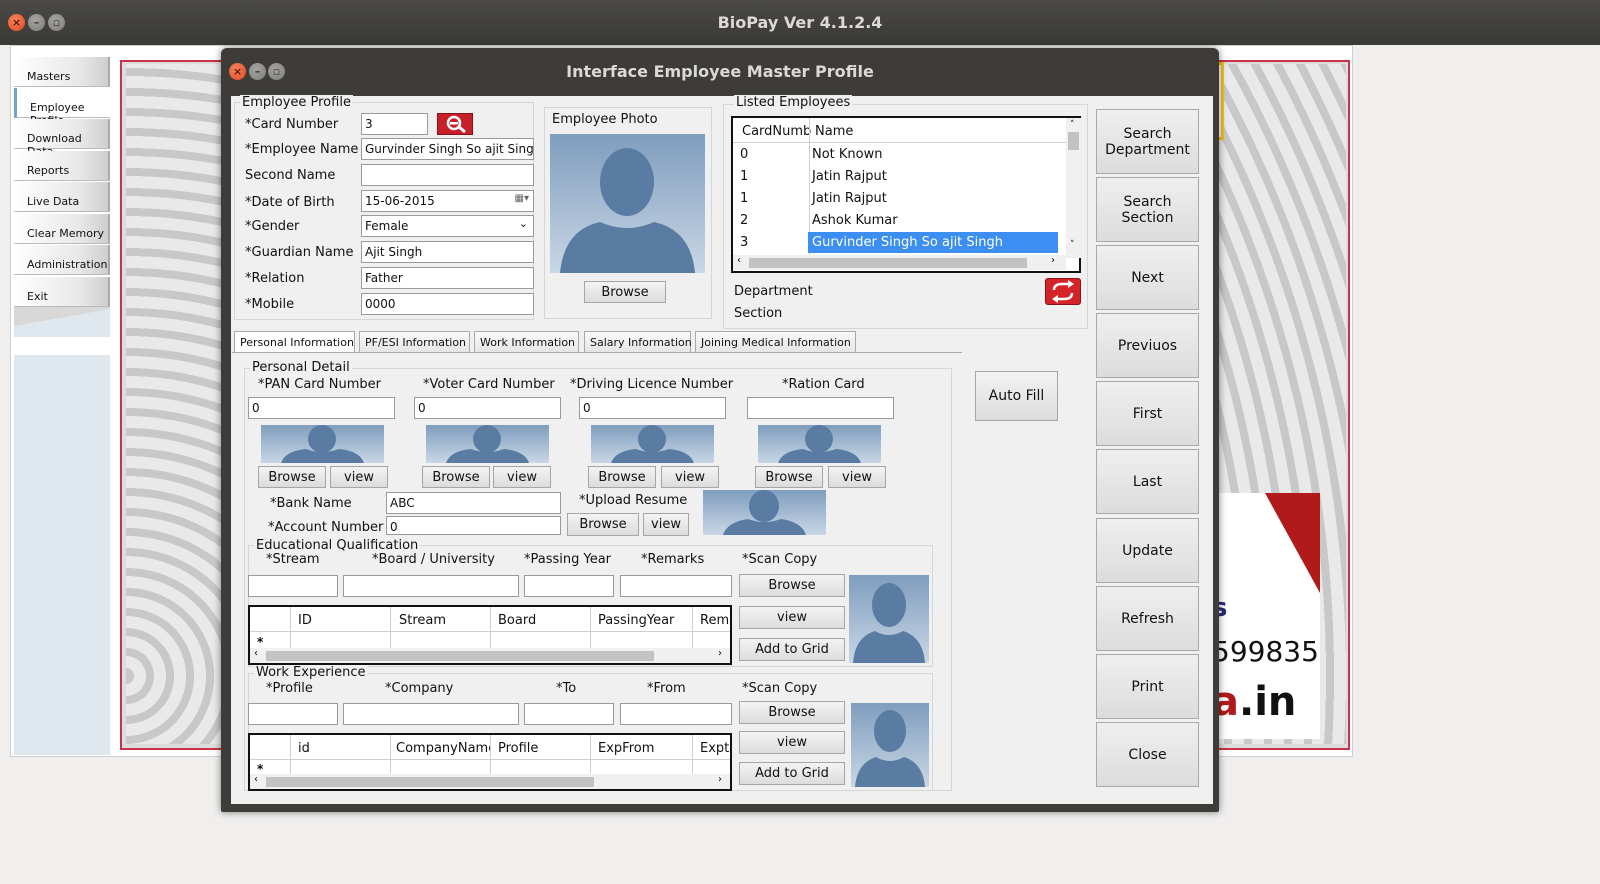 Image resolution: width=1600 pixels, height=884 pixels. Describe the element at coordinates (676, 586) in the screenshot. I see `remarks-input` at that location.